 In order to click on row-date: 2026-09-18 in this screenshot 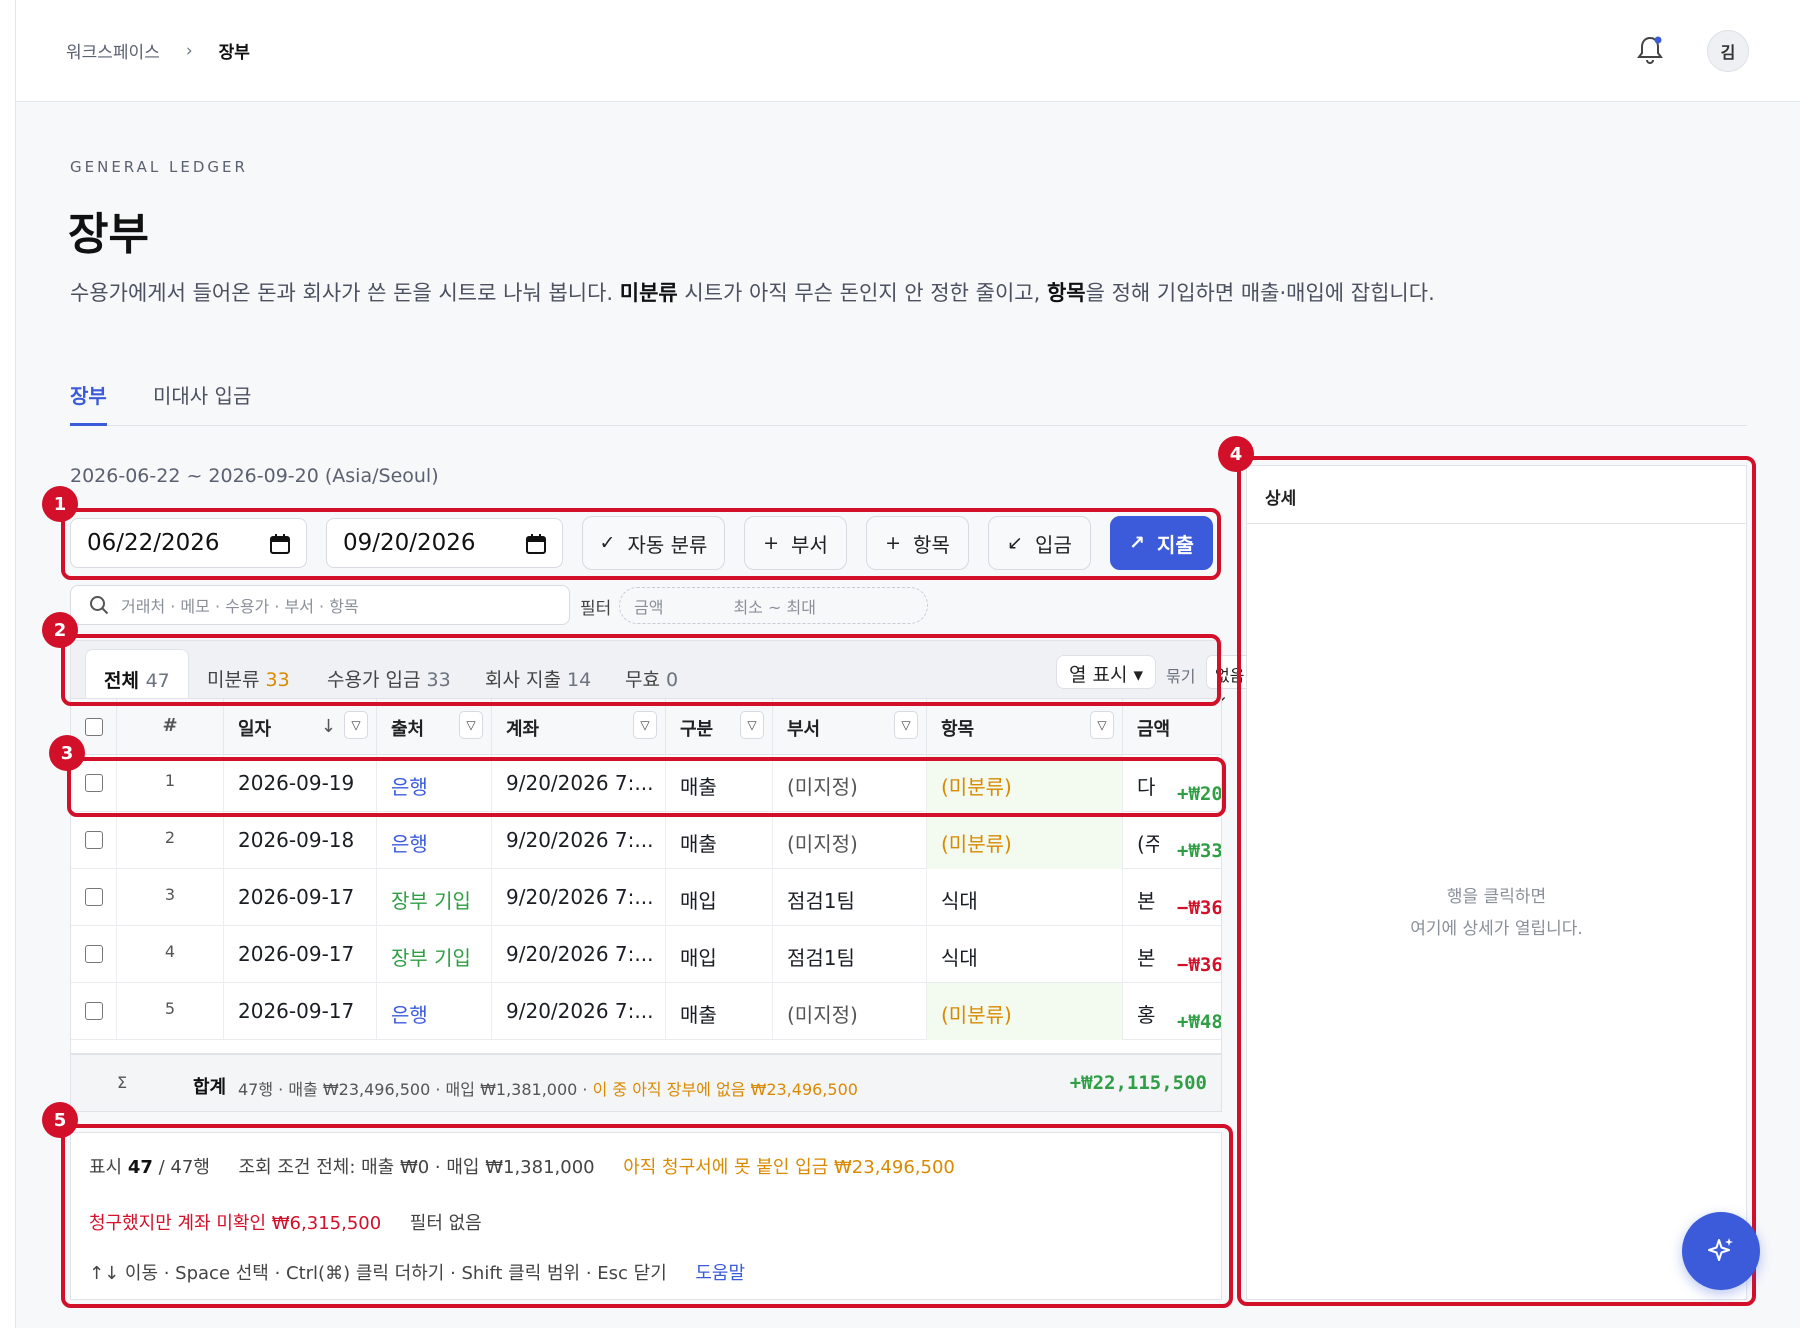, I will do `click(300, 840)`.